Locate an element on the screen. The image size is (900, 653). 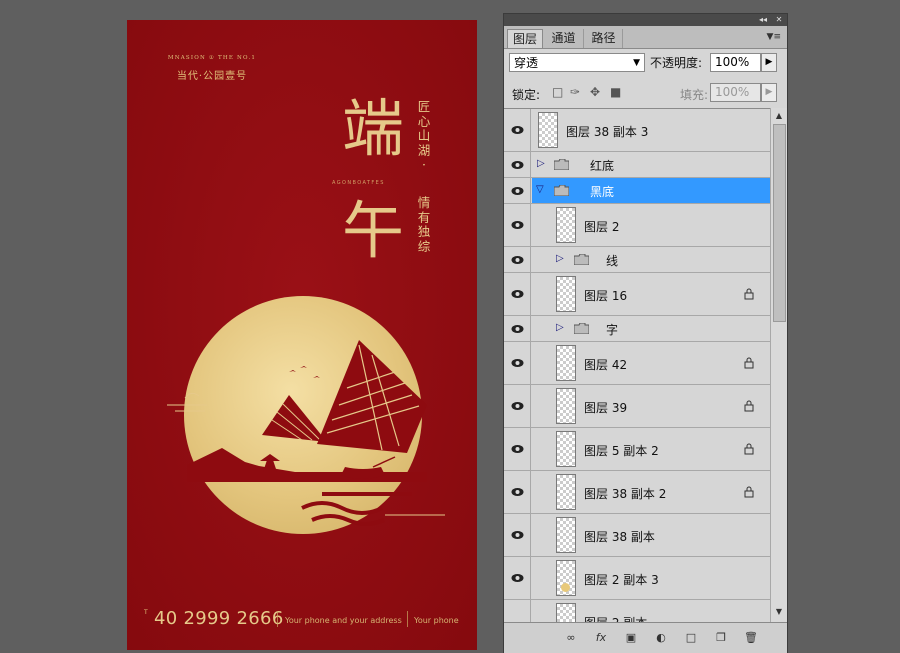
layer-row: 图层 5 副本 2 is located at coordinates (637, 449).